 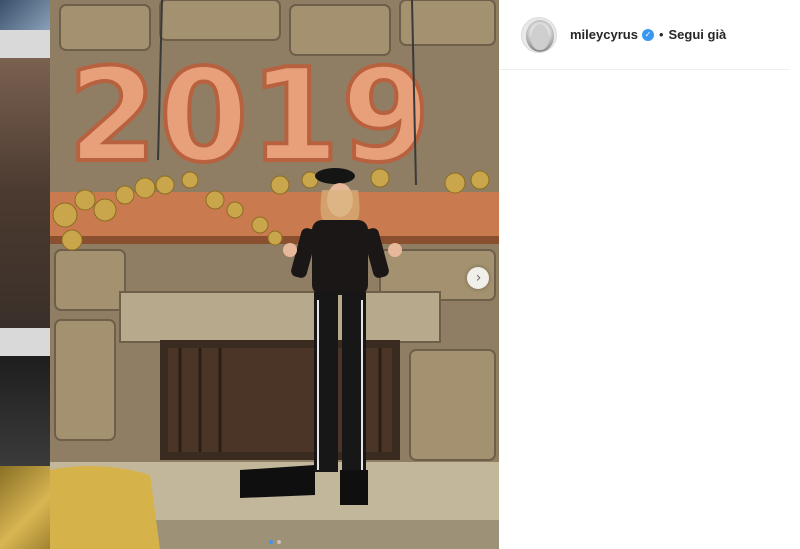 I want to click on username-link: mileycyrus, so click(x=604, y=34).